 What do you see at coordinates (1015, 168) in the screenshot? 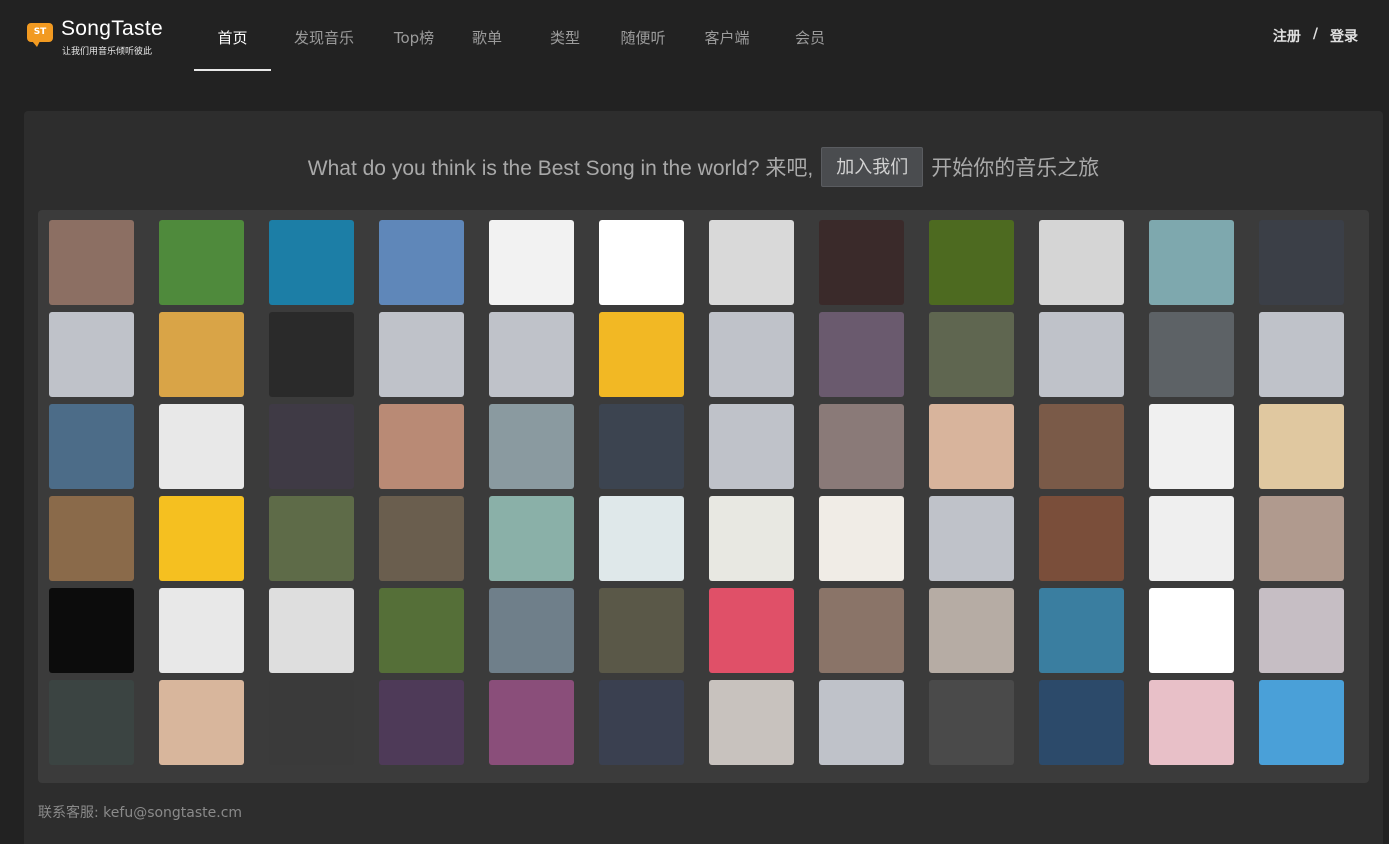
I see `hero-tail: 开始你的音乐之旅` at bounding box center [1015, 168].